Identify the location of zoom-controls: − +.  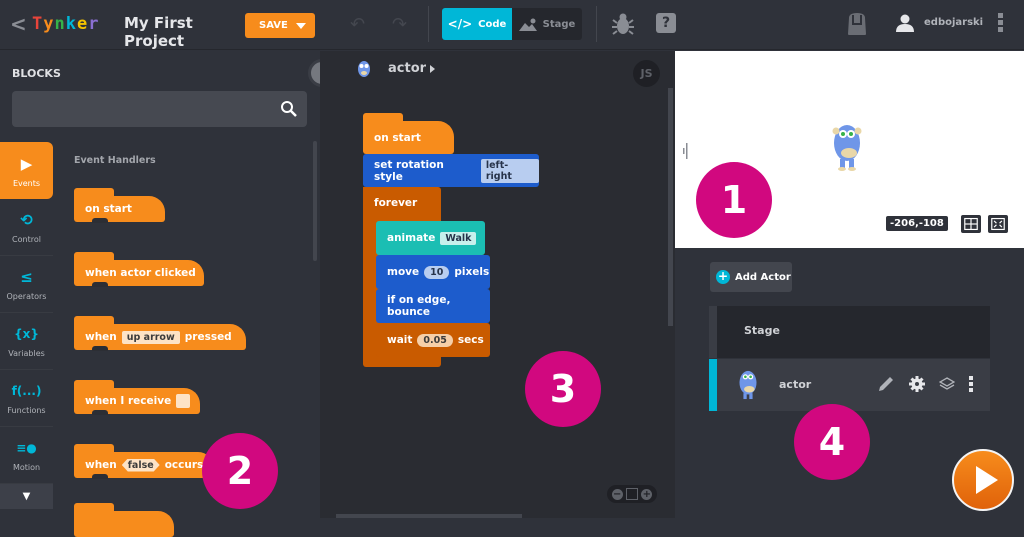
(632, 494).